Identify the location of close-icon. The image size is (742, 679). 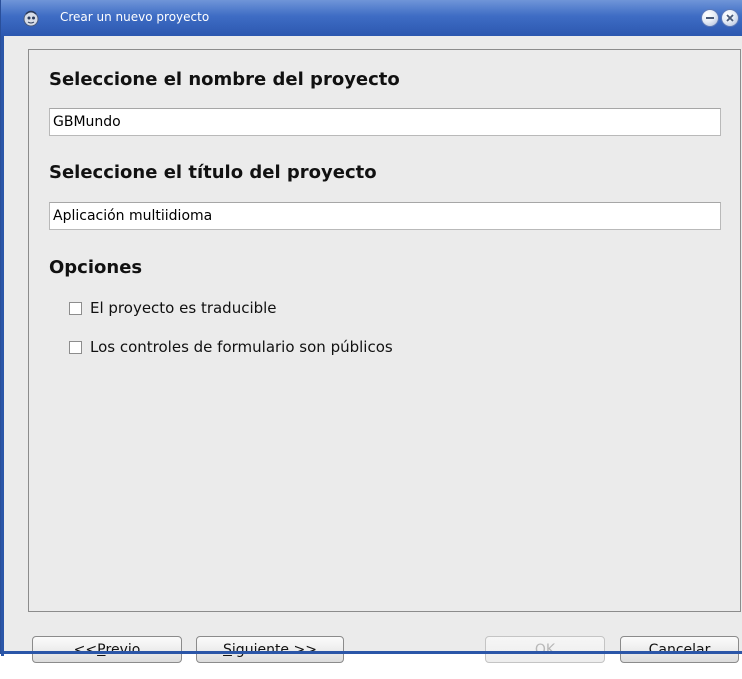
(730, 18).